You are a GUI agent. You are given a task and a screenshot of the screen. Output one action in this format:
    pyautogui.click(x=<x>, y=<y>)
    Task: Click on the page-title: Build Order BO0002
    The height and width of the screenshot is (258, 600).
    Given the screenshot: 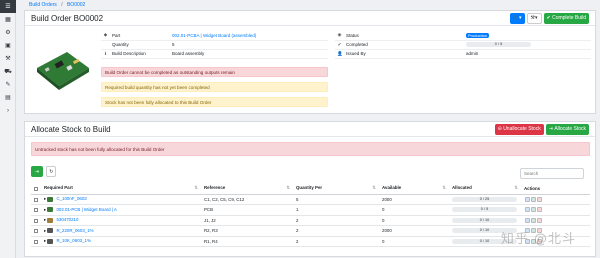 What is the action you would take?
    pyautogui.click(x=67, y=18)
    